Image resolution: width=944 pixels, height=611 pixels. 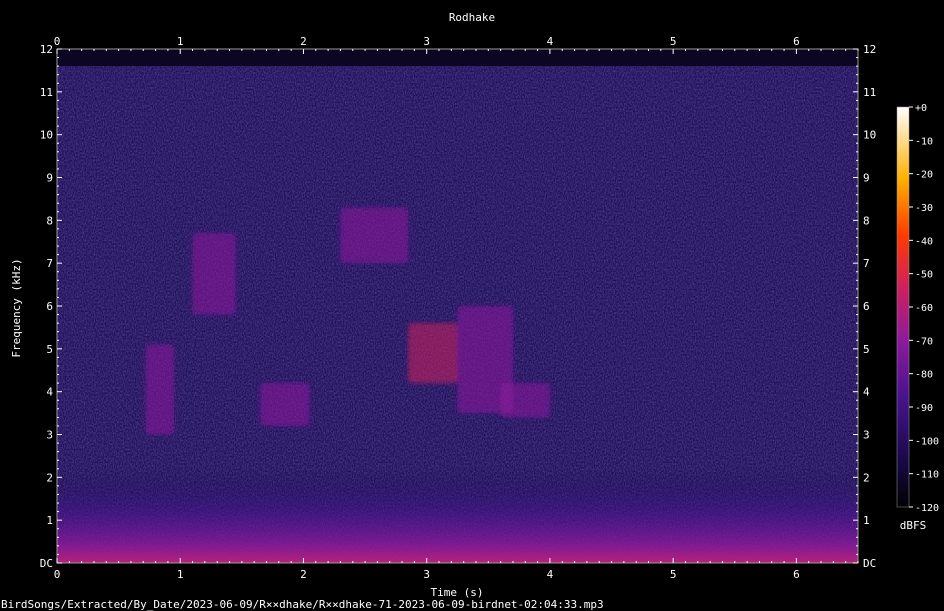 What do you see at coordinates (924, 208) in the screenshot?
I see `colorbar-tick-label: -30` at bounding box center [924, 208].